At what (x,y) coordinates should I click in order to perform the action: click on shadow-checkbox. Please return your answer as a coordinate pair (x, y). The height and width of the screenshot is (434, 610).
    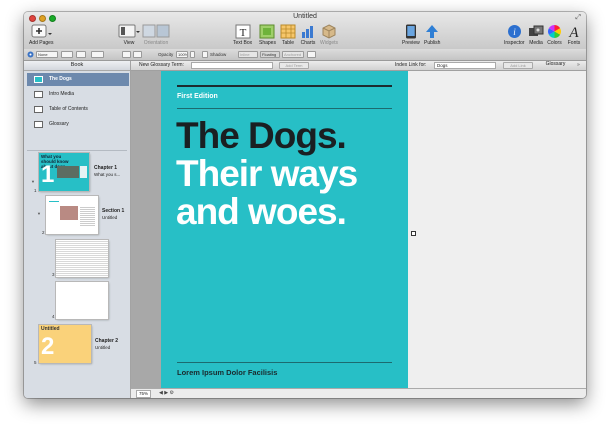
    Looking at the image, I should click on (205, 54).